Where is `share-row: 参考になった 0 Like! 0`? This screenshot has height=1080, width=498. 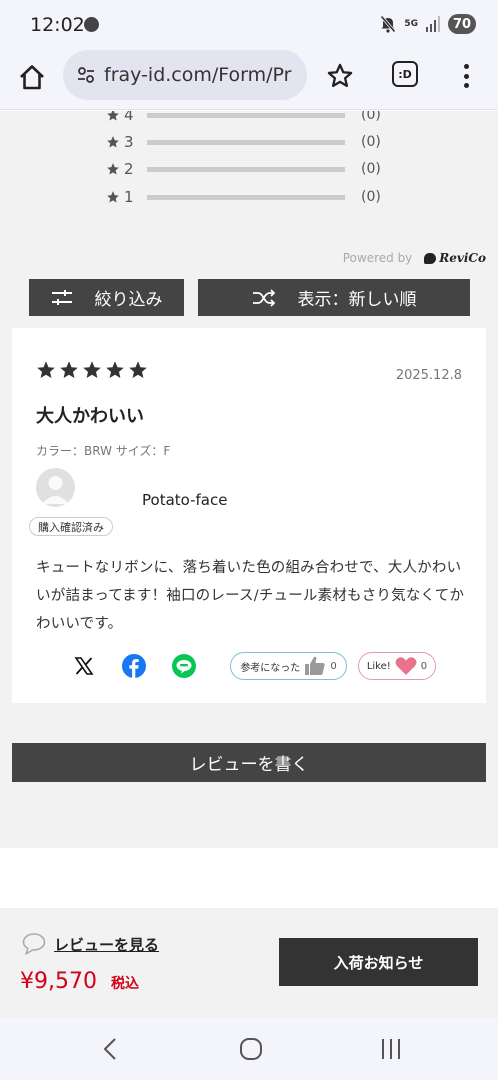 share-row: 参考になった 0 Like! 0 is located at coordinates (254, 666).